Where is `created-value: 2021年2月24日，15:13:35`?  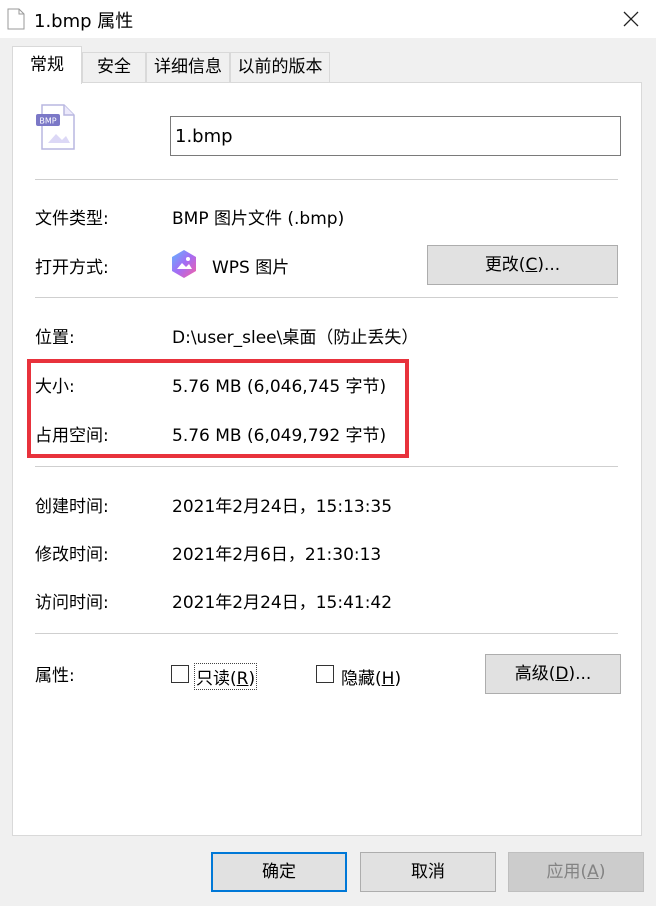
created-value: 2021年2月24日，15:13:35 is located at coordinates (282, 507).